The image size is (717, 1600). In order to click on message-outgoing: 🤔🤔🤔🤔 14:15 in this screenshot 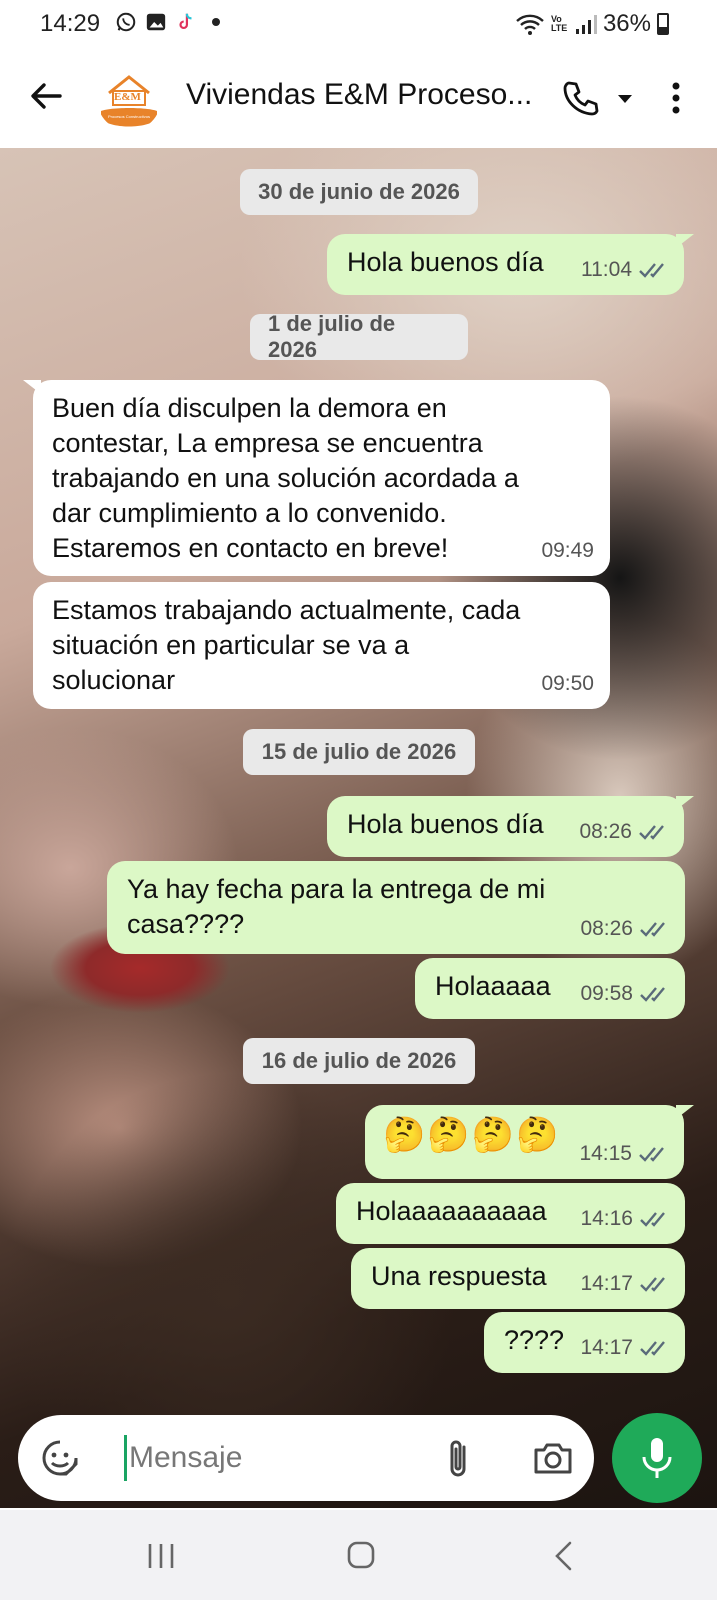, I will do `click(529, 1142)`.